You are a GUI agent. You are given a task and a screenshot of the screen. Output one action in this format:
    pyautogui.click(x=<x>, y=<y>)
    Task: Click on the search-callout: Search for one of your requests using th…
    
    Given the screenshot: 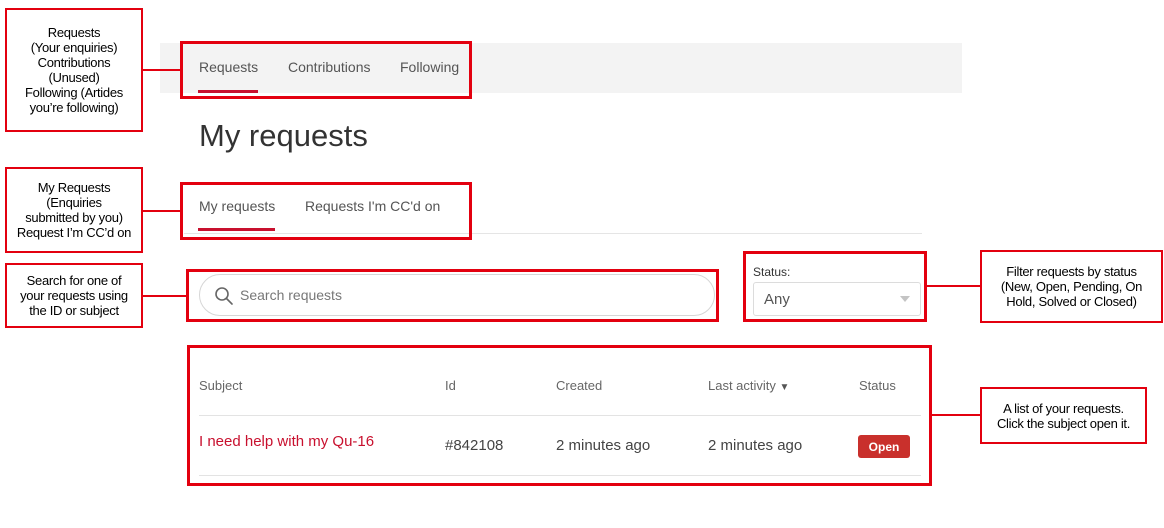 What is the action you would take?
    pyautogui.click(x=74, y=295)
    